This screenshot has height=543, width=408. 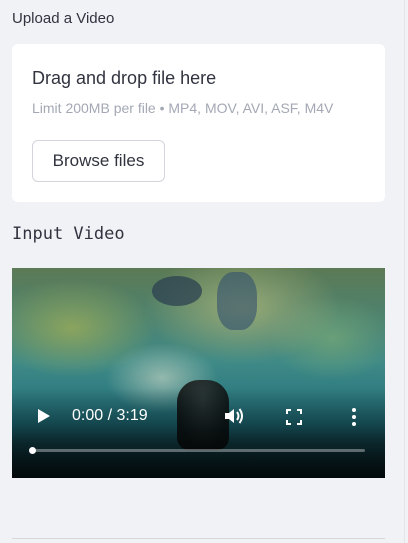 What do you see at coordinates (198, 538) in the screenshot?
I see `section-divider` at bounding box center [198, 538].